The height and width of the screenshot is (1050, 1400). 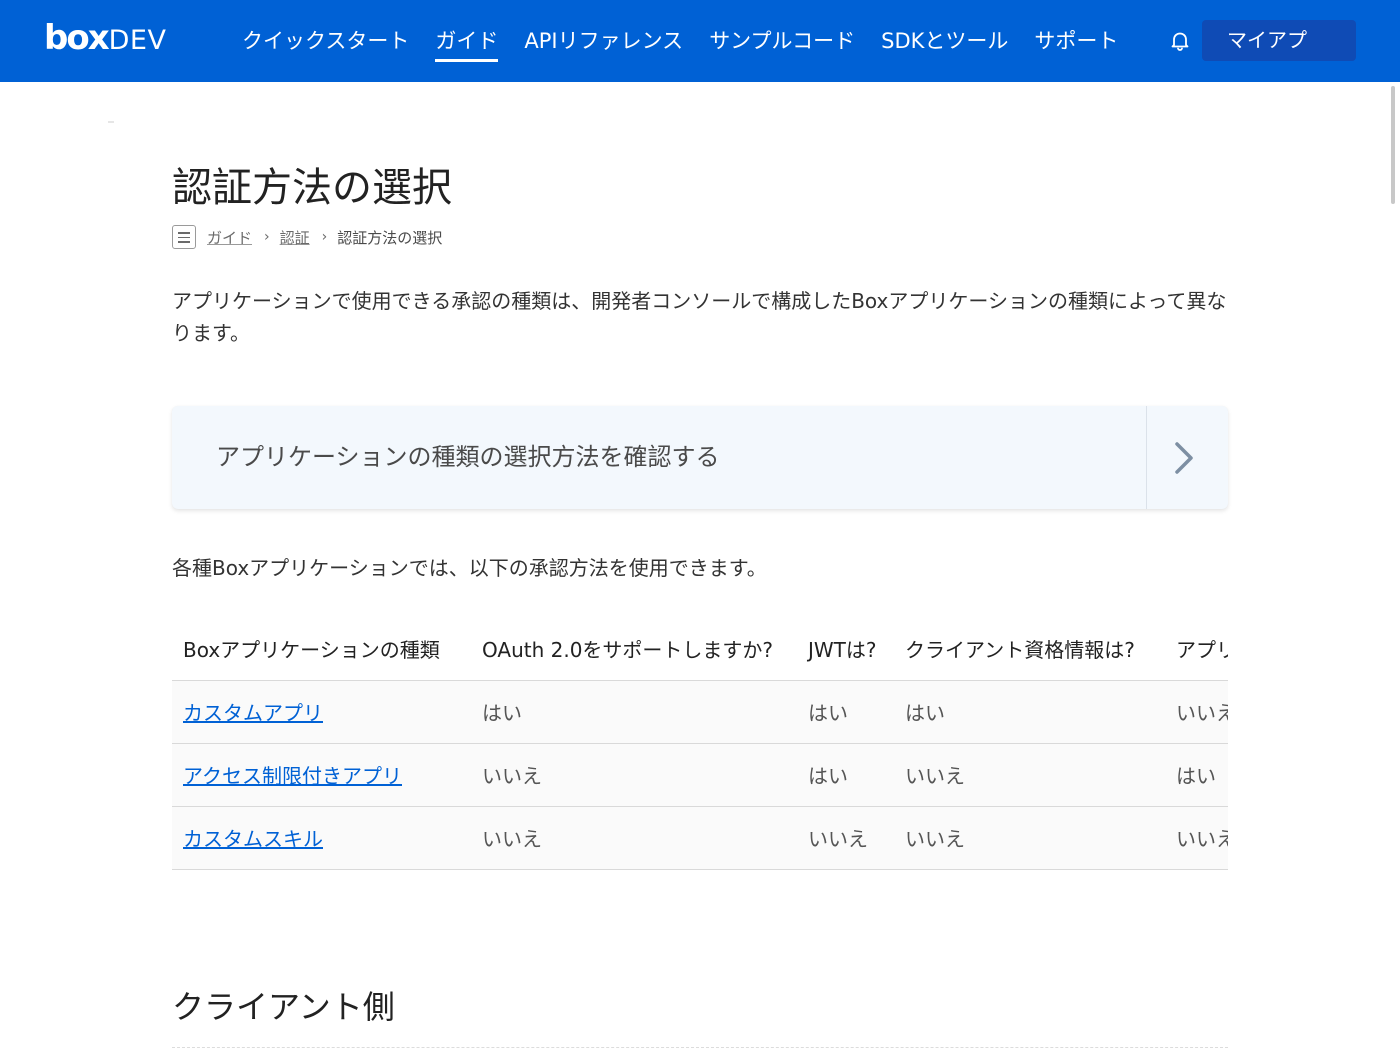 I want to click on cta-divider, so click(x=1146, y=457).